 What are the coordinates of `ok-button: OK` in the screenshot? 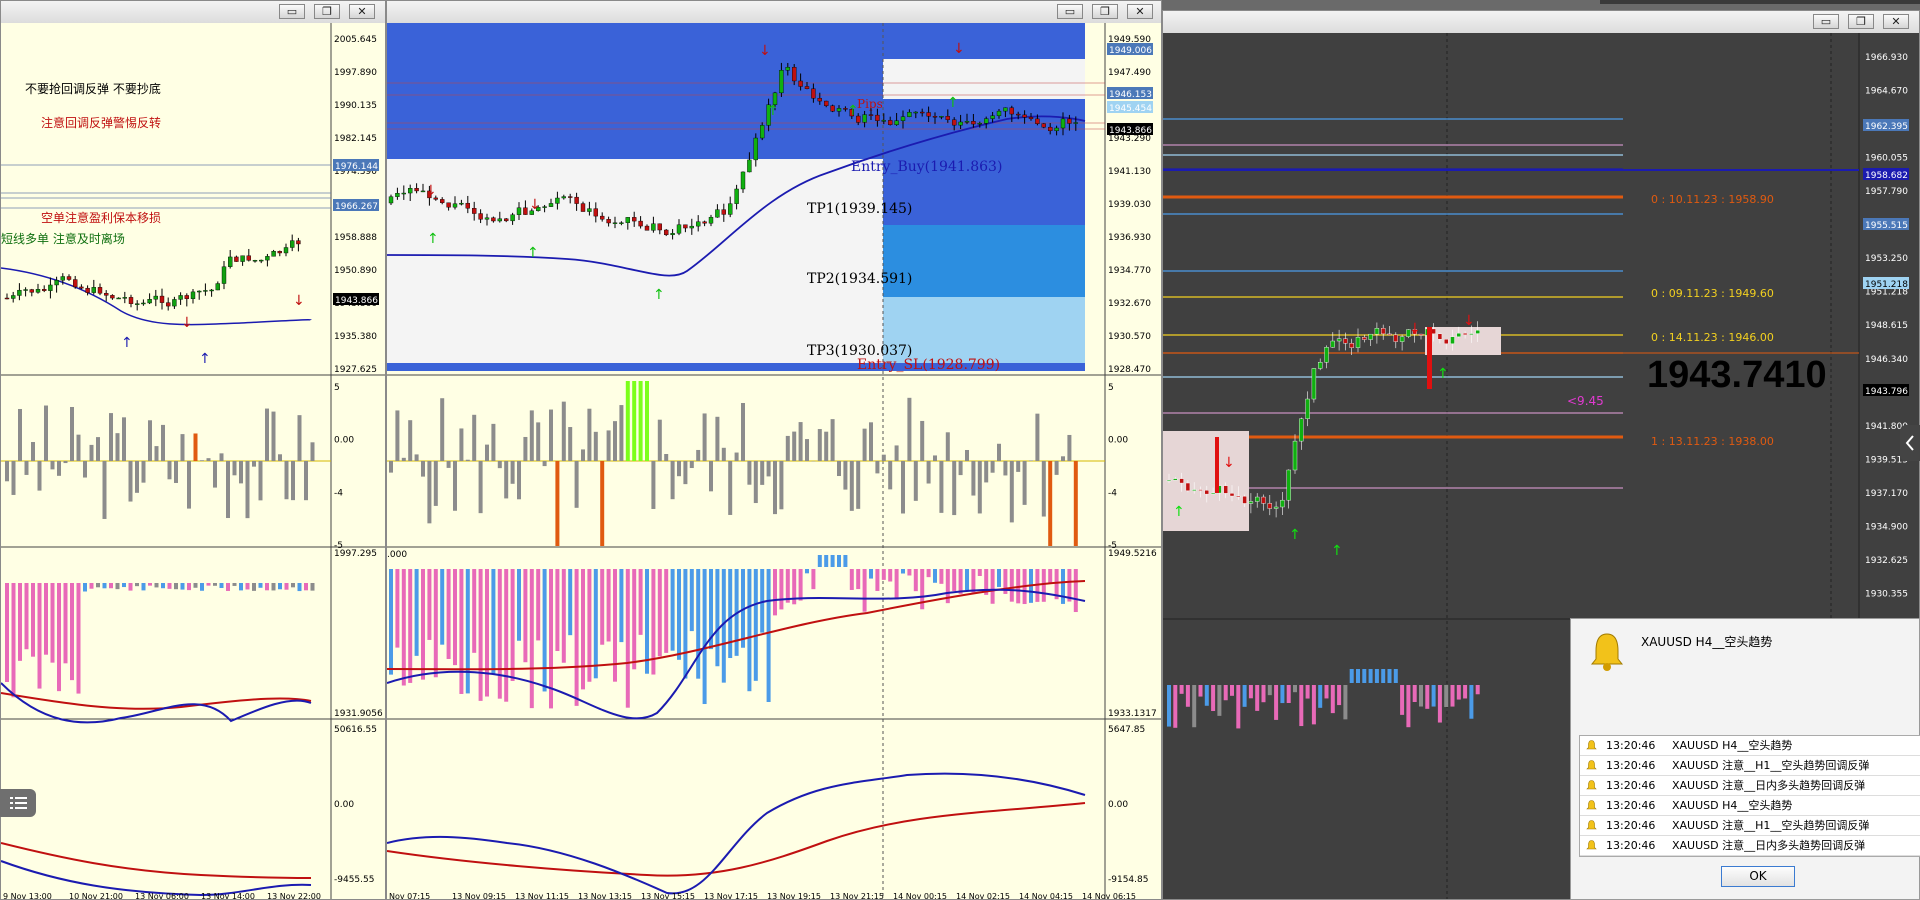 It's located at (1758, 876).